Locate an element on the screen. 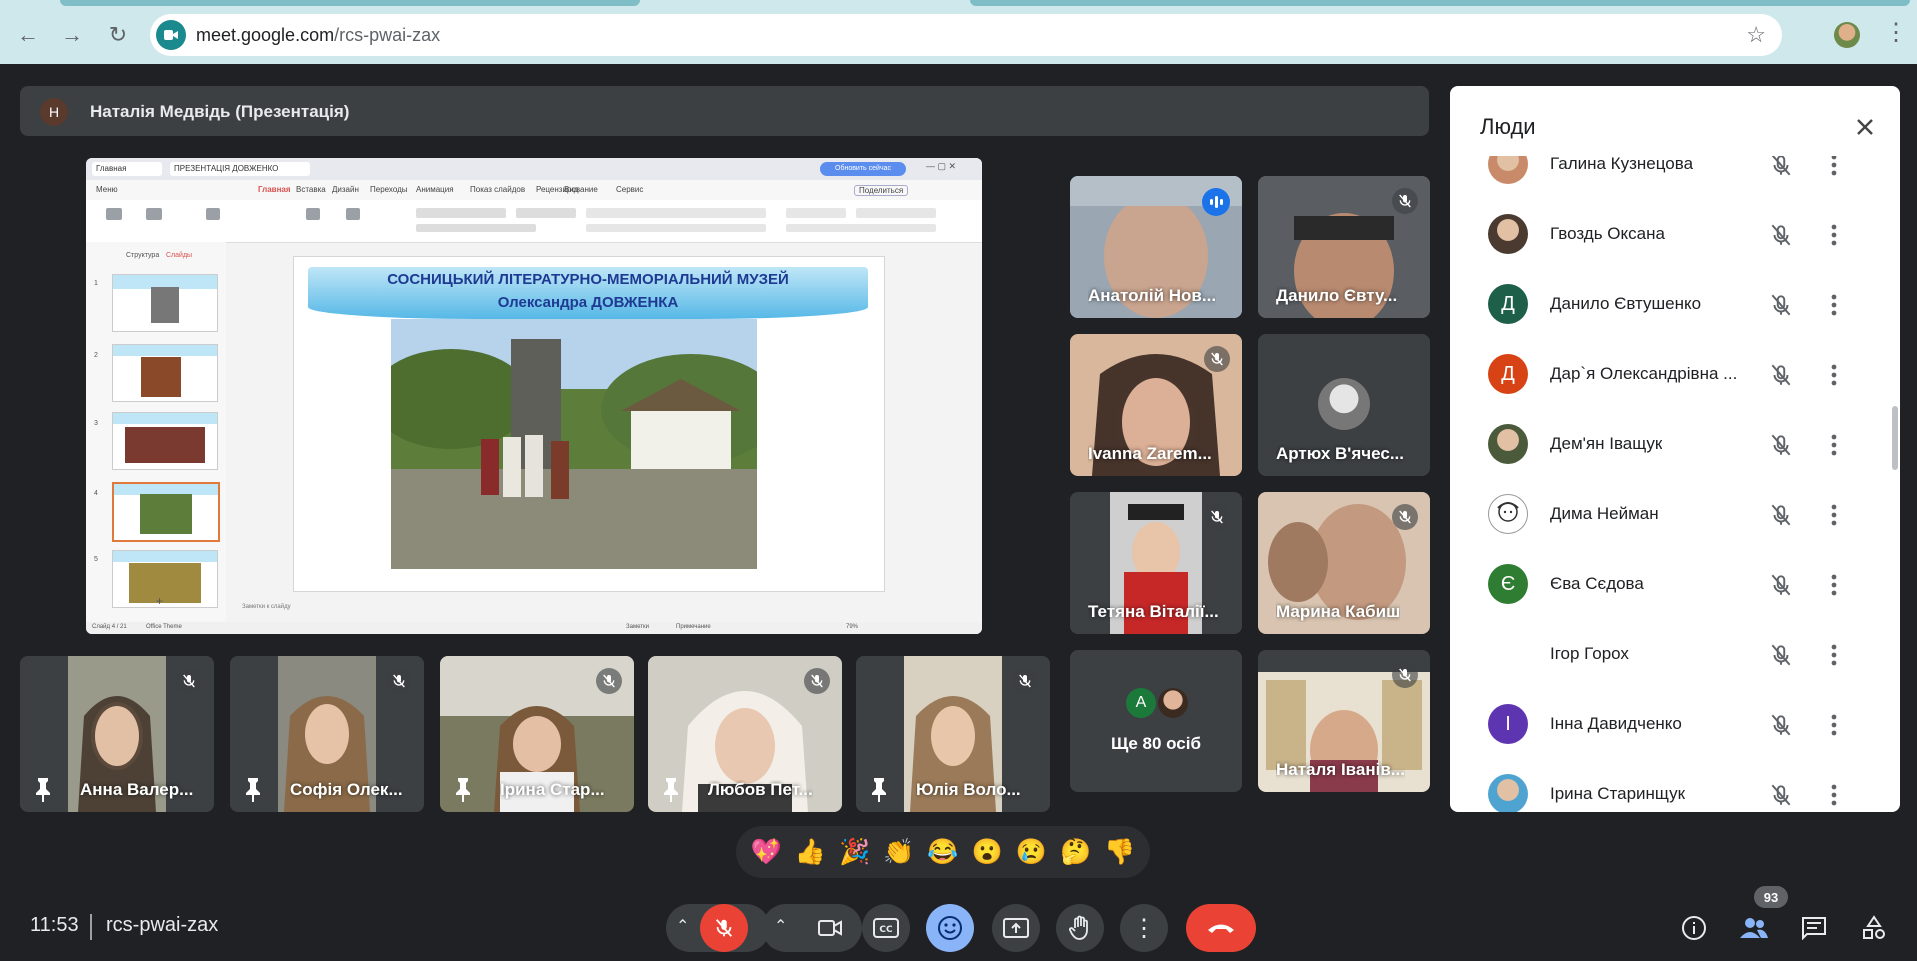  back-arrow-icon: ← is located at coordinates (28, 35).